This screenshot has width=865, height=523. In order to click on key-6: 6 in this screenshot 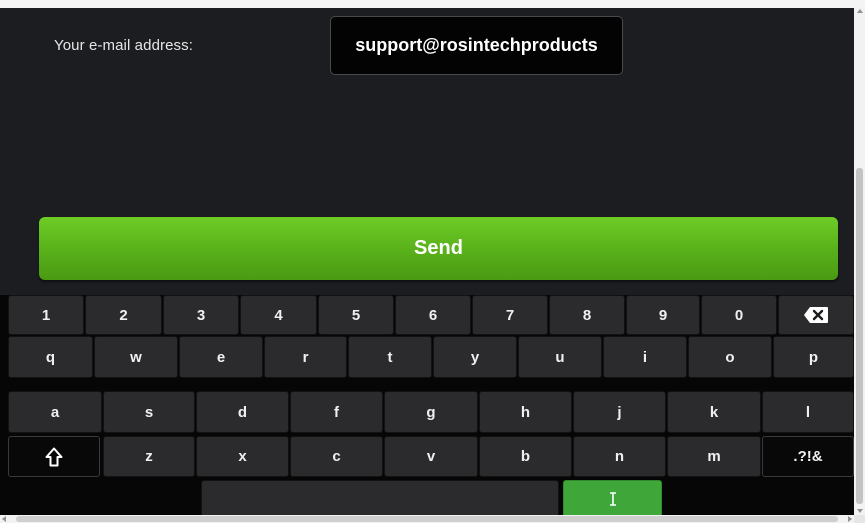, I will do `click(433, 315)`.